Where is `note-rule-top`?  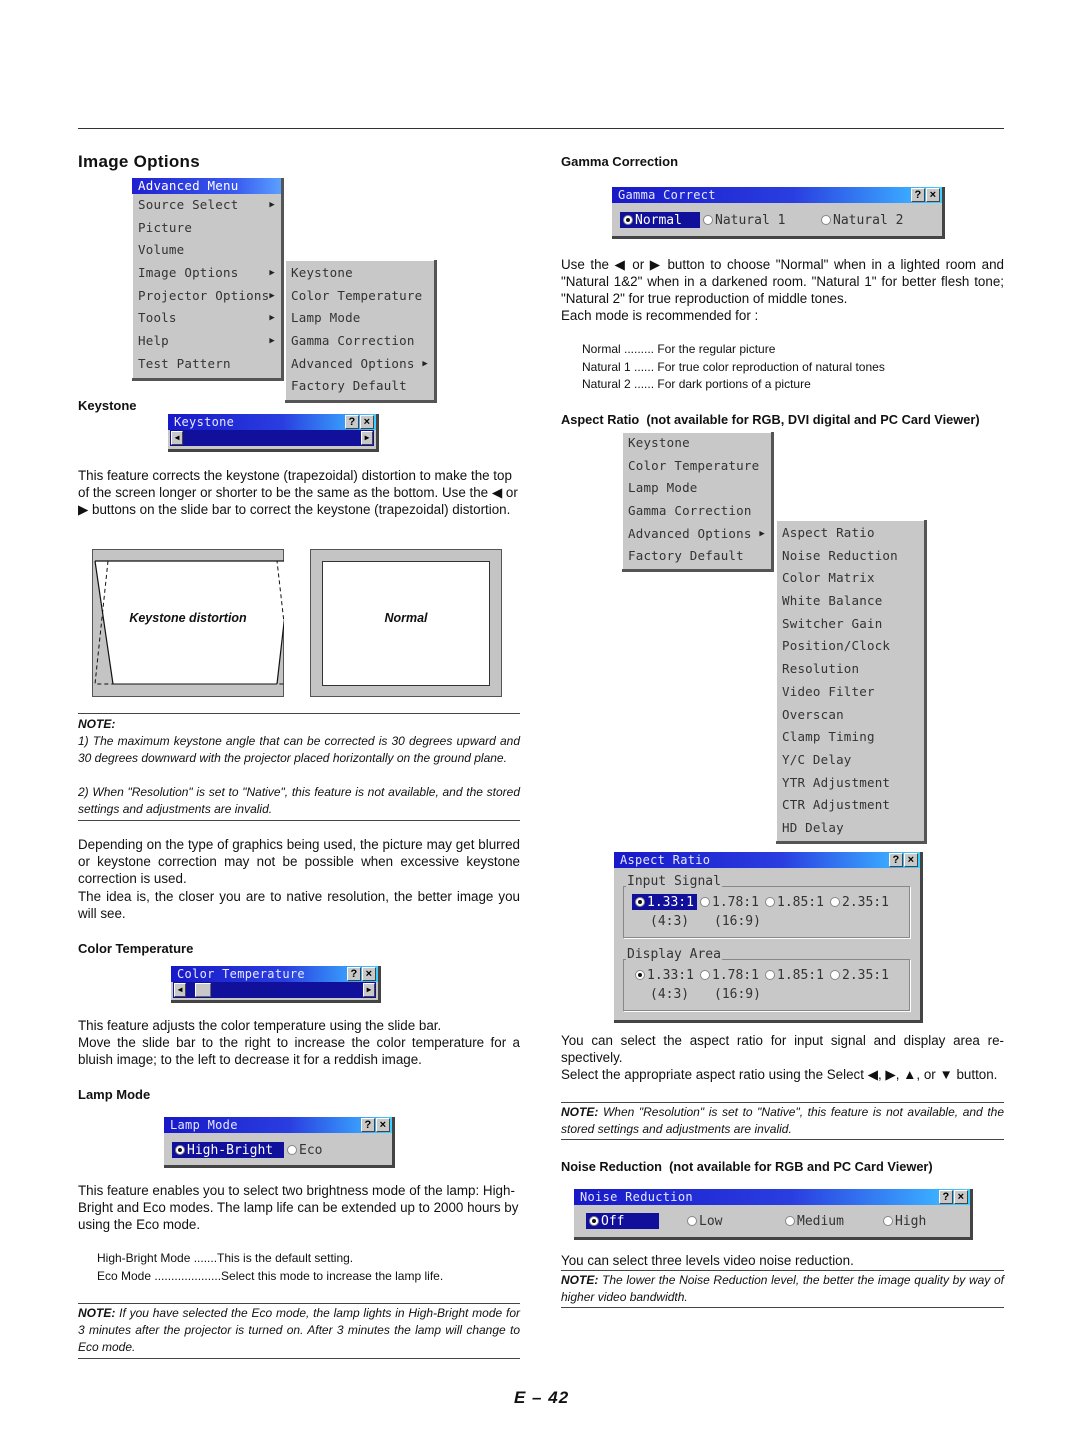
note-rule-top is located at coordinates (299, 713).